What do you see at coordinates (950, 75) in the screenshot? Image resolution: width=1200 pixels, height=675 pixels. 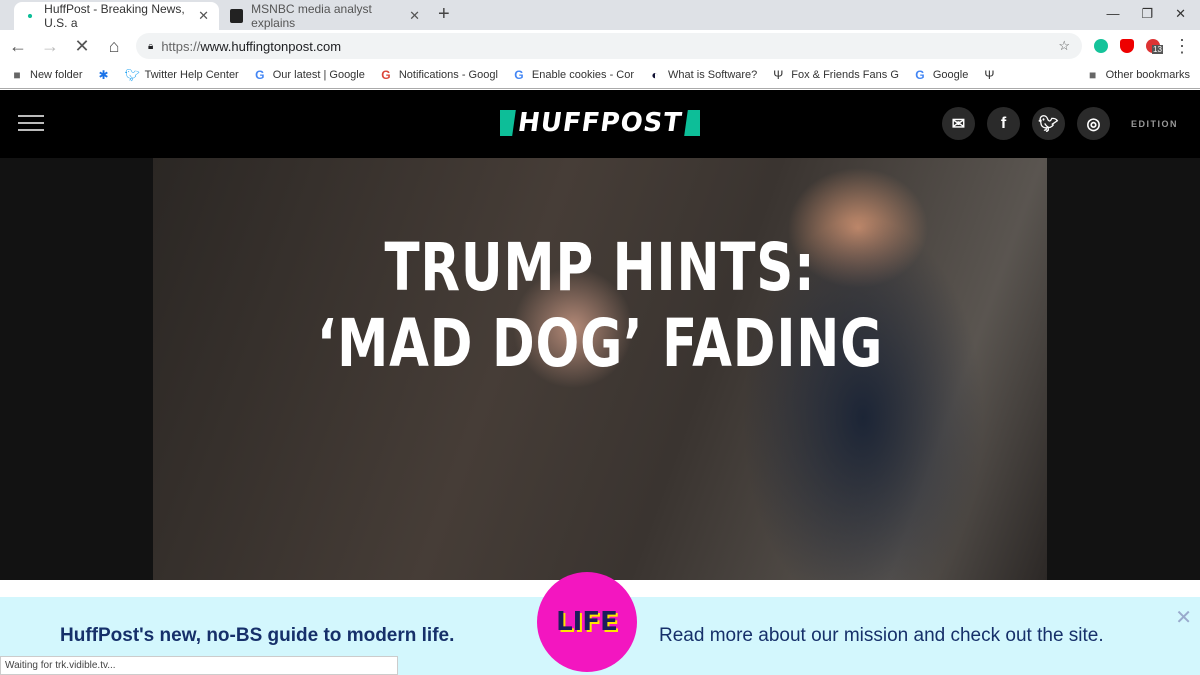 I see `bookmark-label: Google` at bounding box center [950, 75].